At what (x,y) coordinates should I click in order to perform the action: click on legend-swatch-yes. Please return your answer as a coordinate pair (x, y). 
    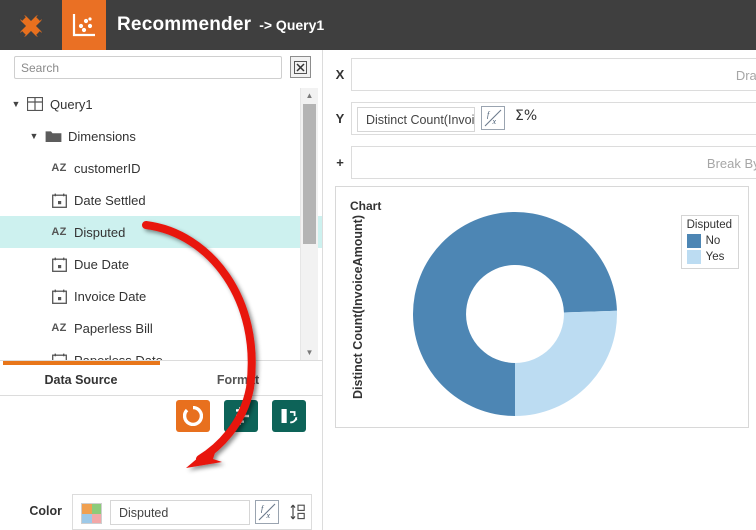
    Looking at the image, I should click on (693, 256).